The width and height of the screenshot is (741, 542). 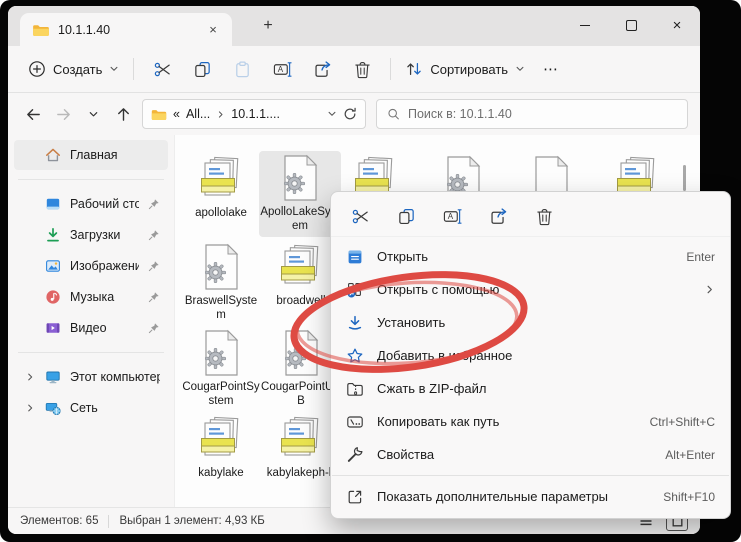 I want to click on file-tile: CougarPointSystem, so click(x=221, y=368).